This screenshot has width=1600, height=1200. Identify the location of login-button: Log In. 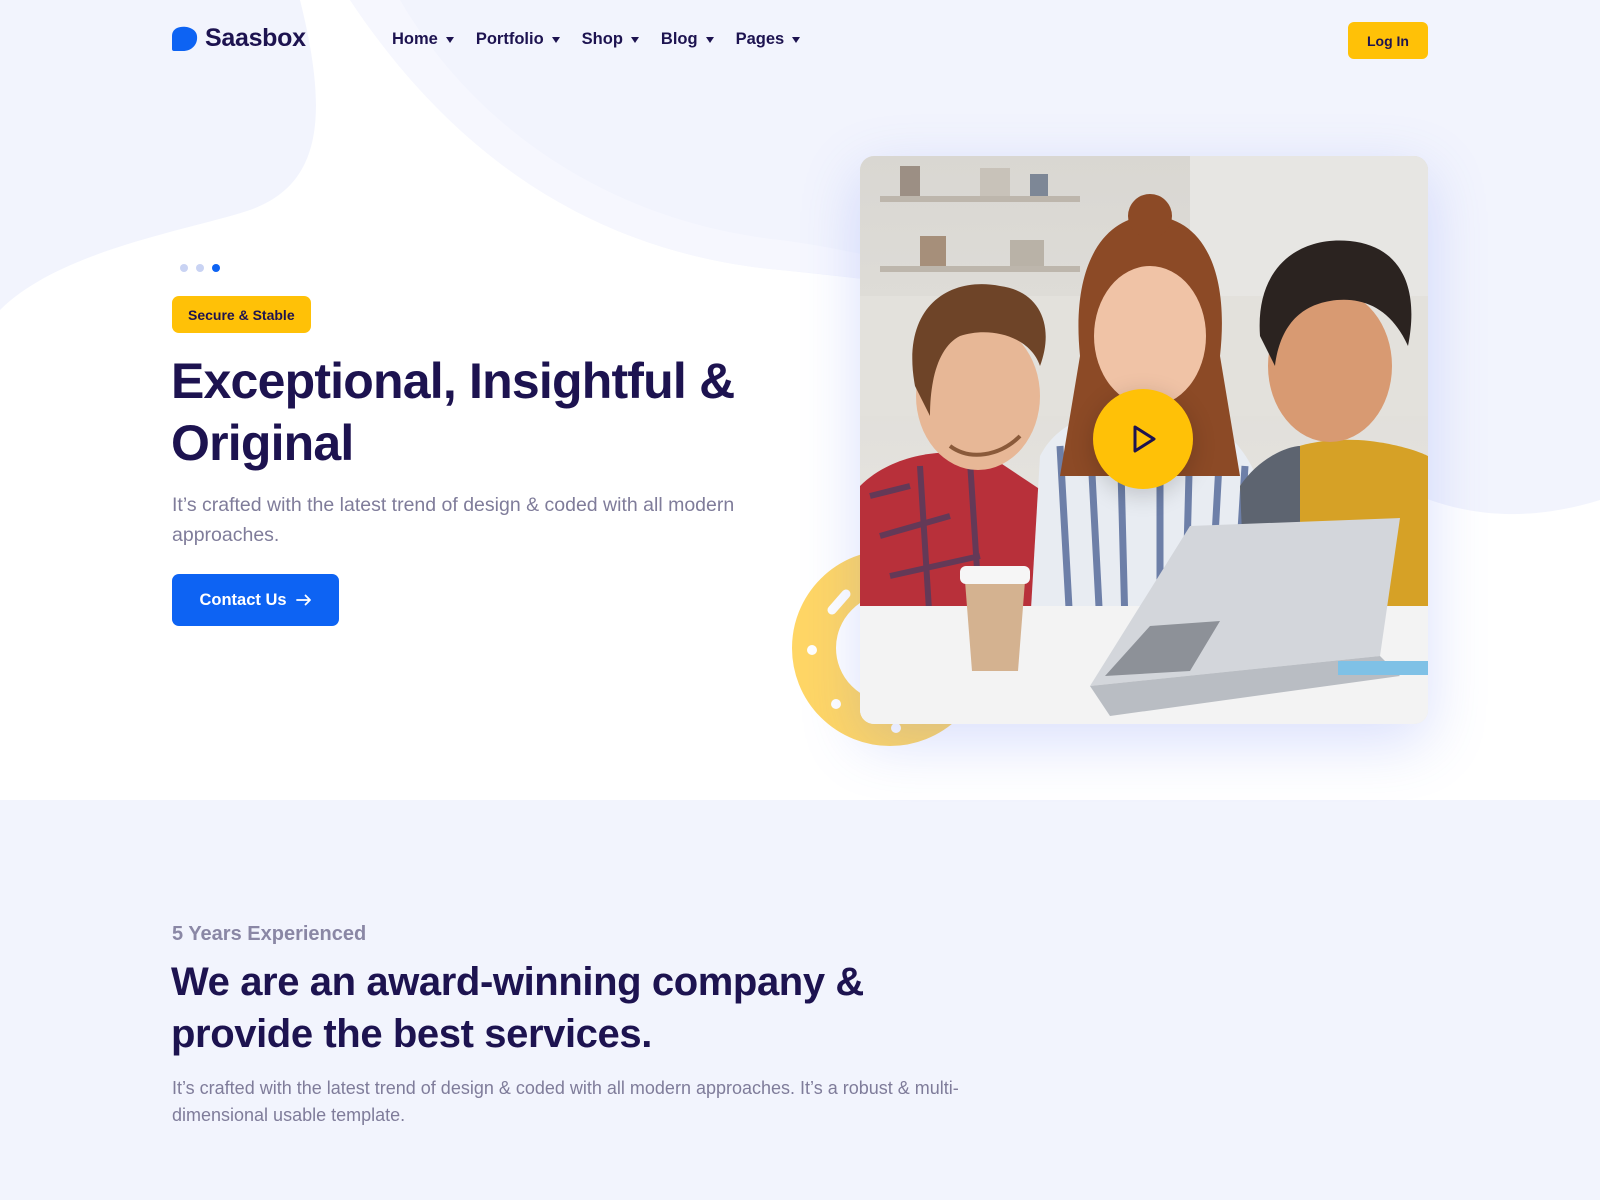
(1388, 40).